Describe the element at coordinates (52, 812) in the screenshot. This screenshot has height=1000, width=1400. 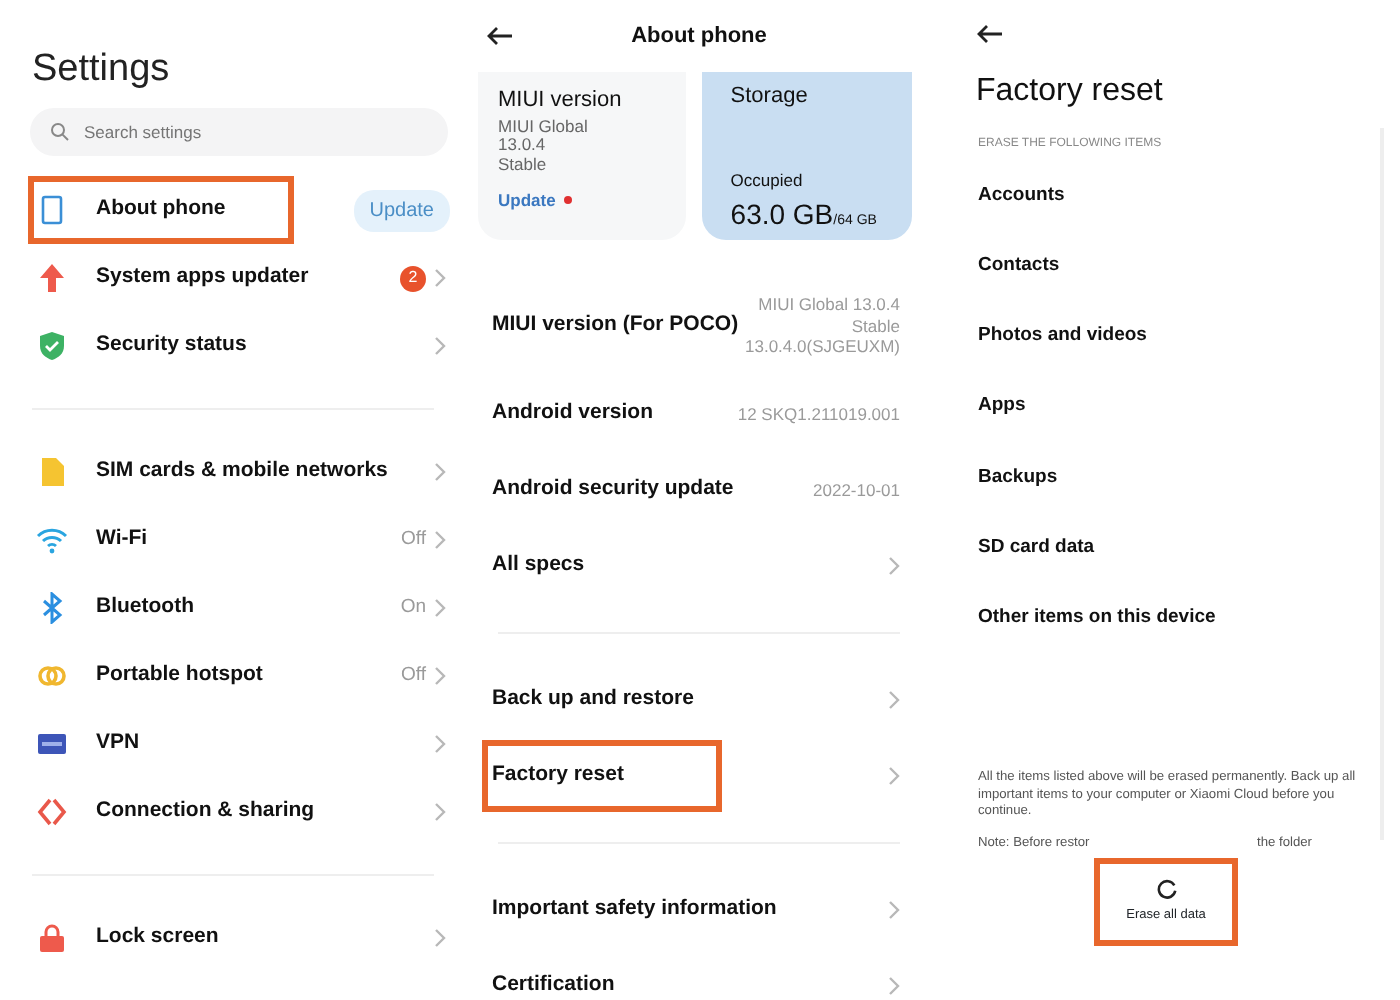
I see `connection-icon` at that location.